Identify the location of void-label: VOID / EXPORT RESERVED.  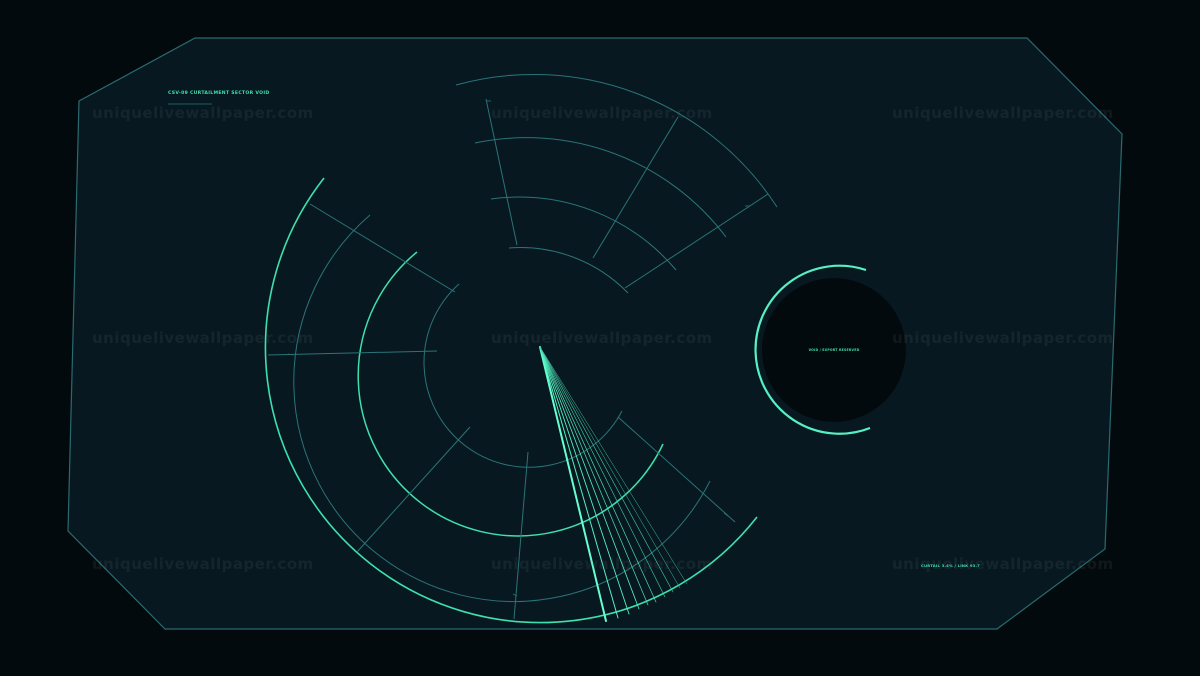
(834, 350).